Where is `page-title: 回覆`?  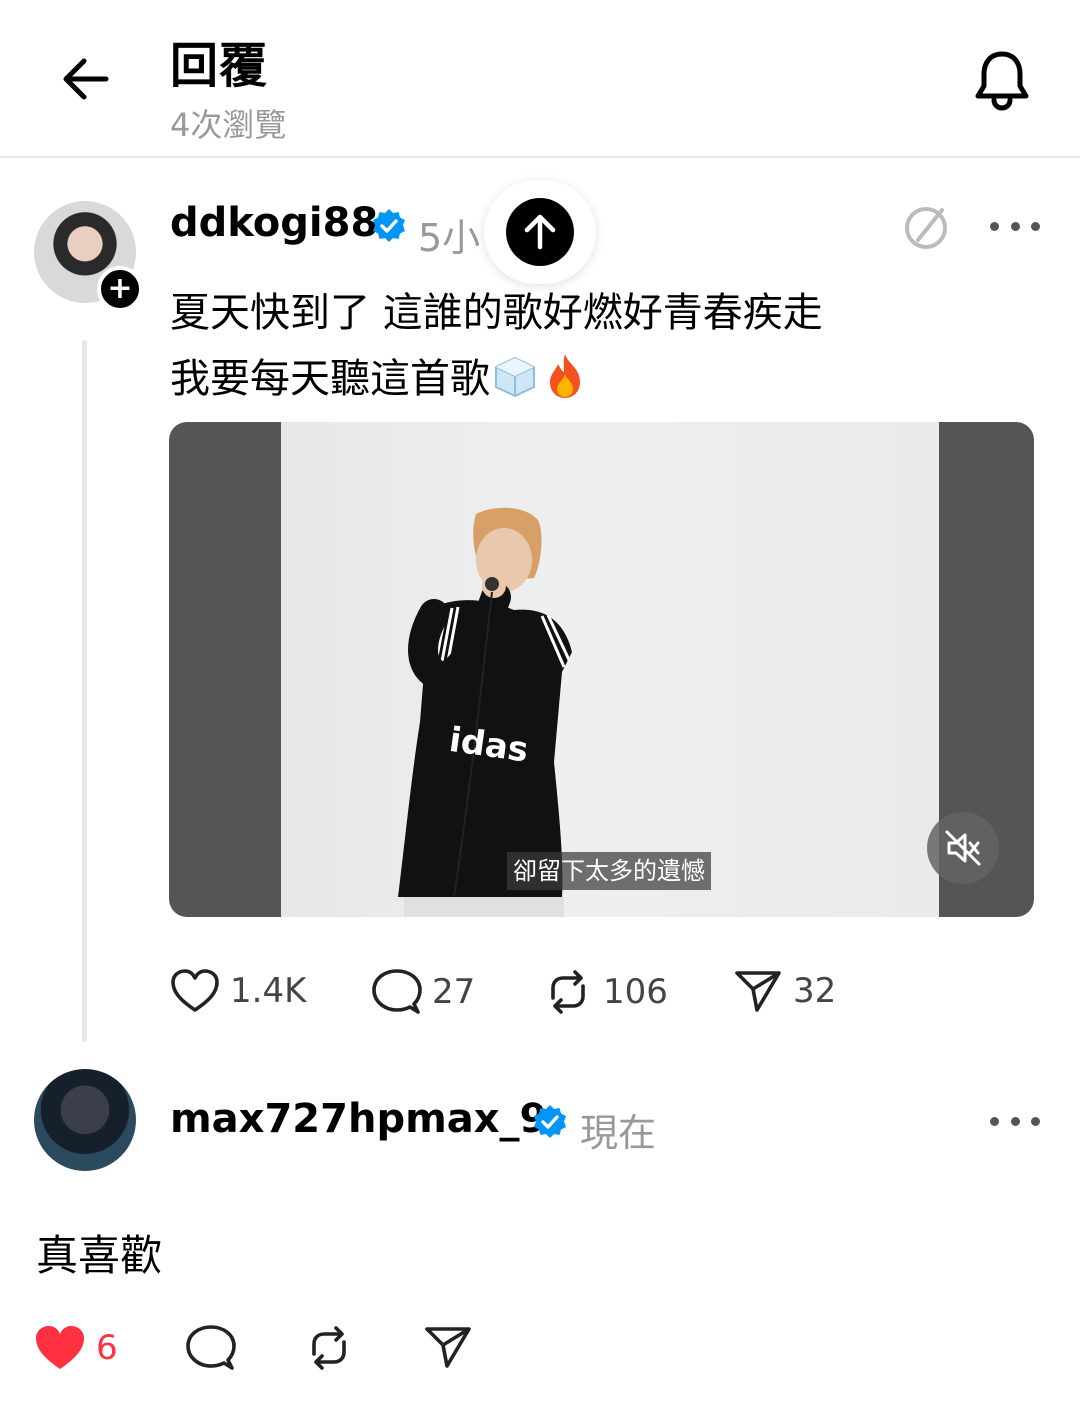
page-title: 回覆 is located at coordinates (219, 66).